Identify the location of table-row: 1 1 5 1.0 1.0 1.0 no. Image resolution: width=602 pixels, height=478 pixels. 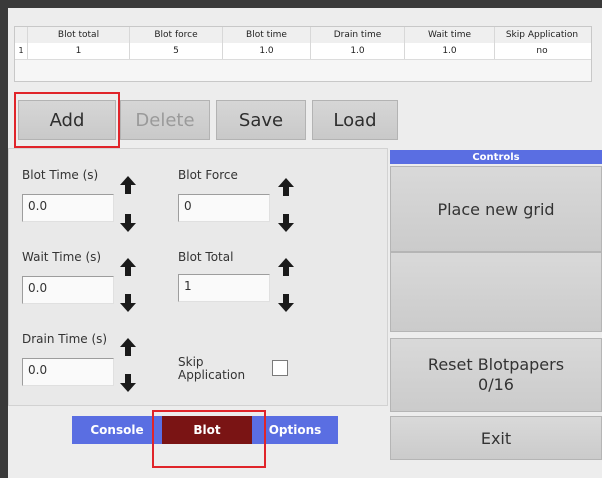
(303, 51).